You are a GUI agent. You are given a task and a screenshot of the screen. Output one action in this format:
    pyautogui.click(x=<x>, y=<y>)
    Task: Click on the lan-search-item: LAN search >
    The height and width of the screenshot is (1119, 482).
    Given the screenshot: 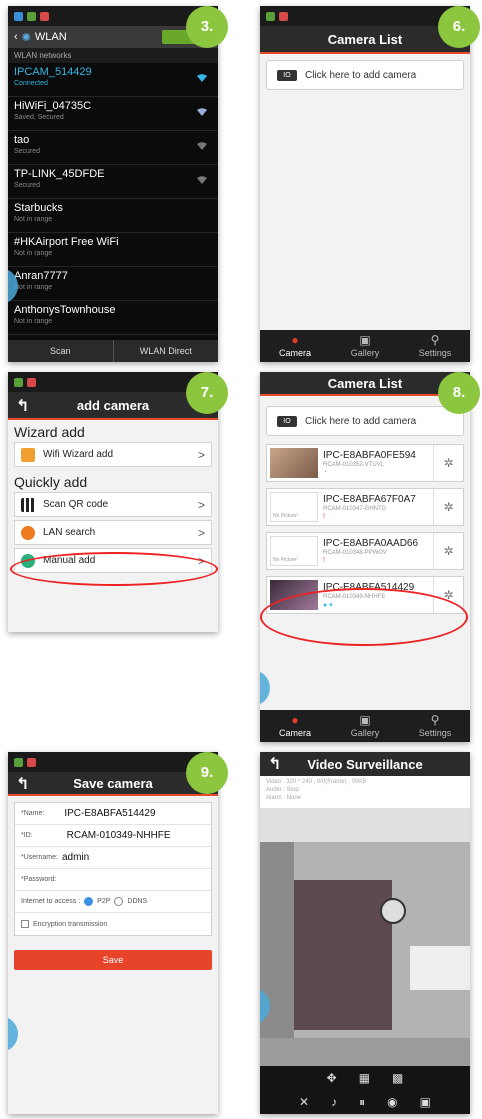 What is the action you would take?
    pyautogui.click(x=113, y=532)
    